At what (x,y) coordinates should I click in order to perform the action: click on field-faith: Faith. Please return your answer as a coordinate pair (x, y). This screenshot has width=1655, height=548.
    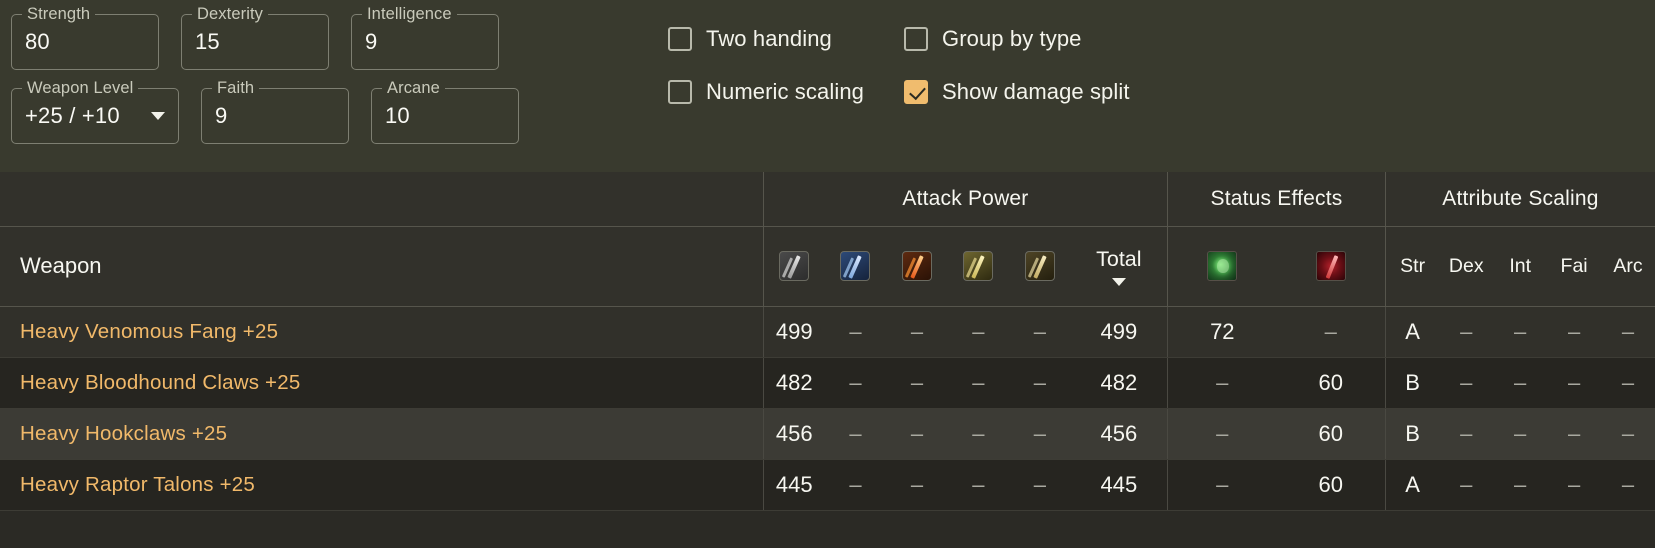
    Looking at the image, I should click on (275, 111).